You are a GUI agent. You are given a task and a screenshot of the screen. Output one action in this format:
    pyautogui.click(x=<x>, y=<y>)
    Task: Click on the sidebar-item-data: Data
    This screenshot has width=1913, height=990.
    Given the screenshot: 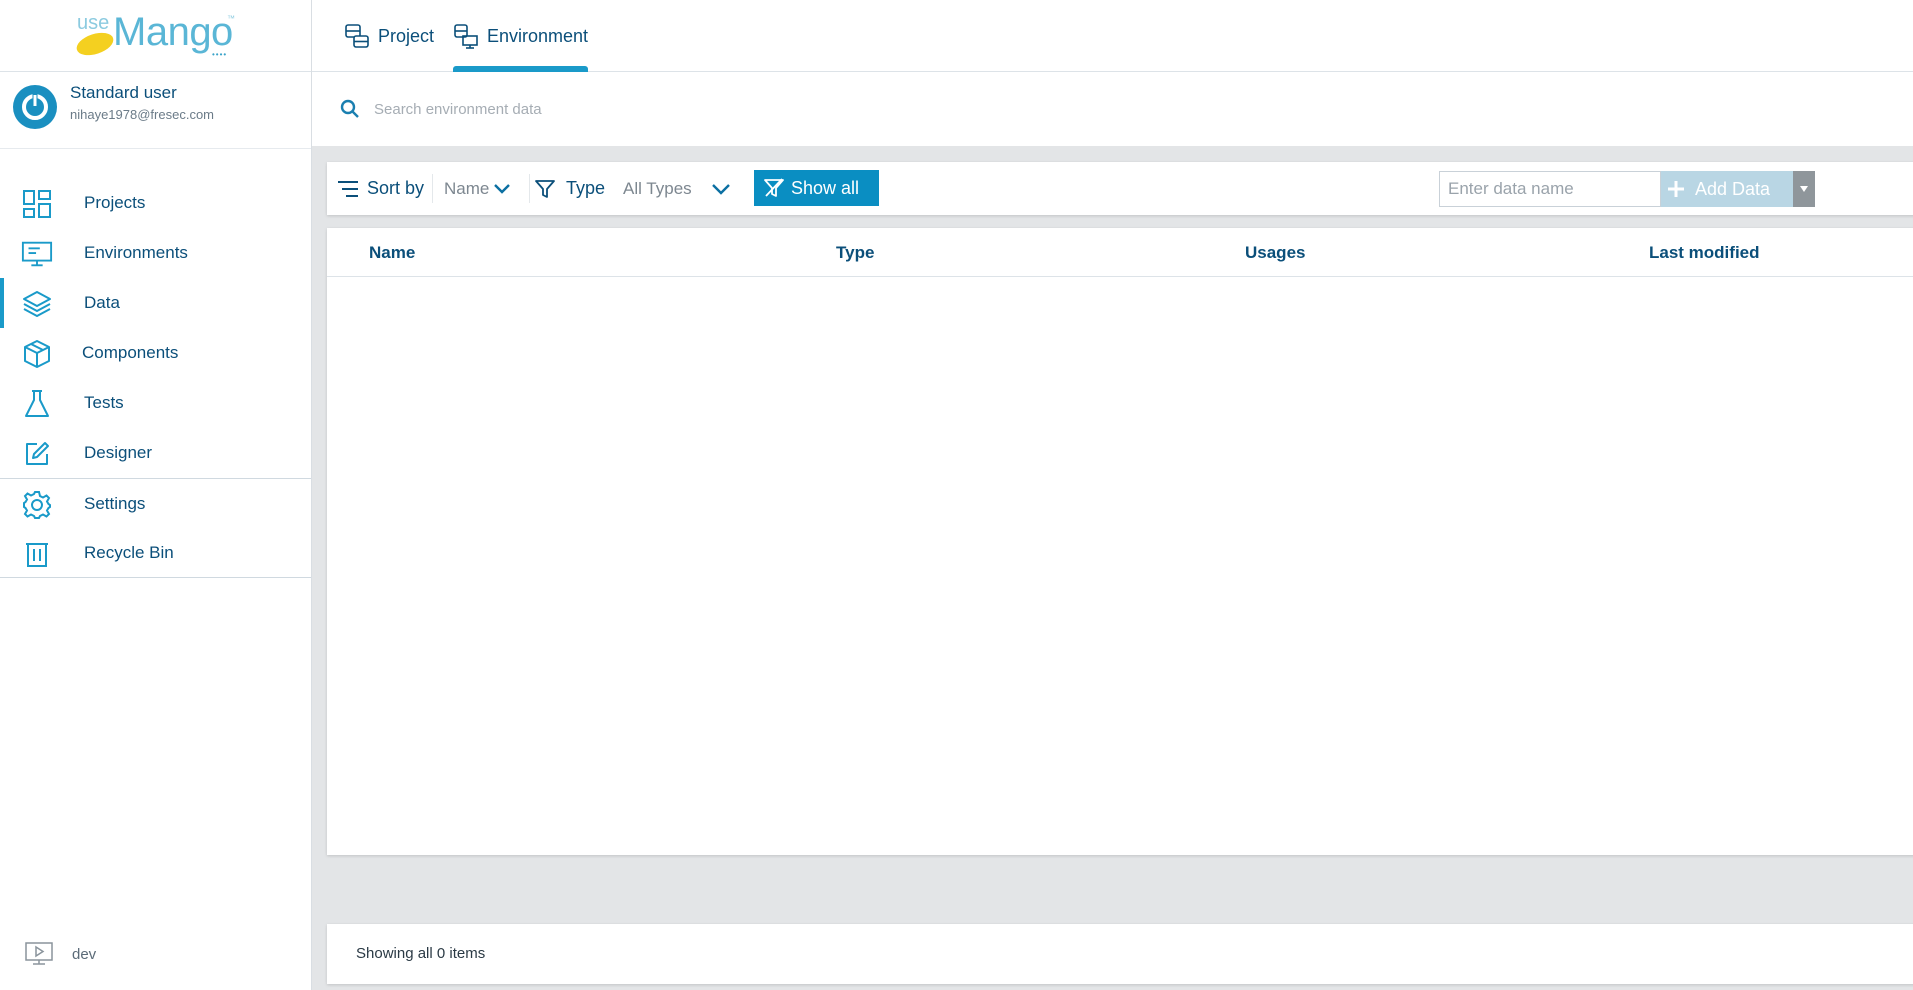 What is the action you would take?
    pyautogui.click(x=155, y=303)
    